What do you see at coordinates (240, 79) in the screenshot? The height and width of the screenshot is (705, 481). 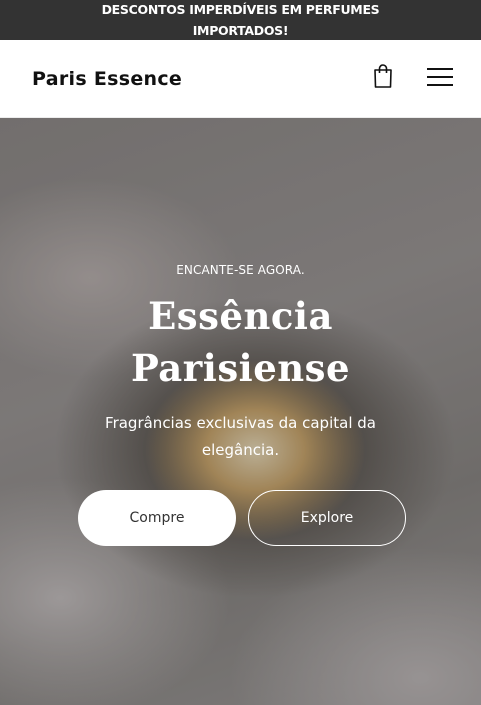 I see `site-header: Paris Essence` at bounding box center [240, 79].